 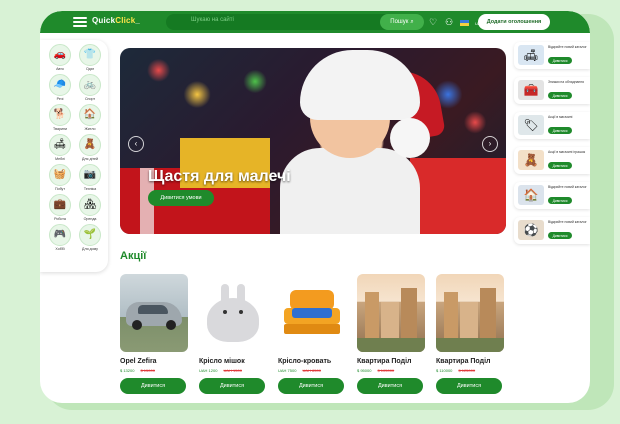 I want to click on category-item: 🧢 Речі, so click(x=60, y=88).